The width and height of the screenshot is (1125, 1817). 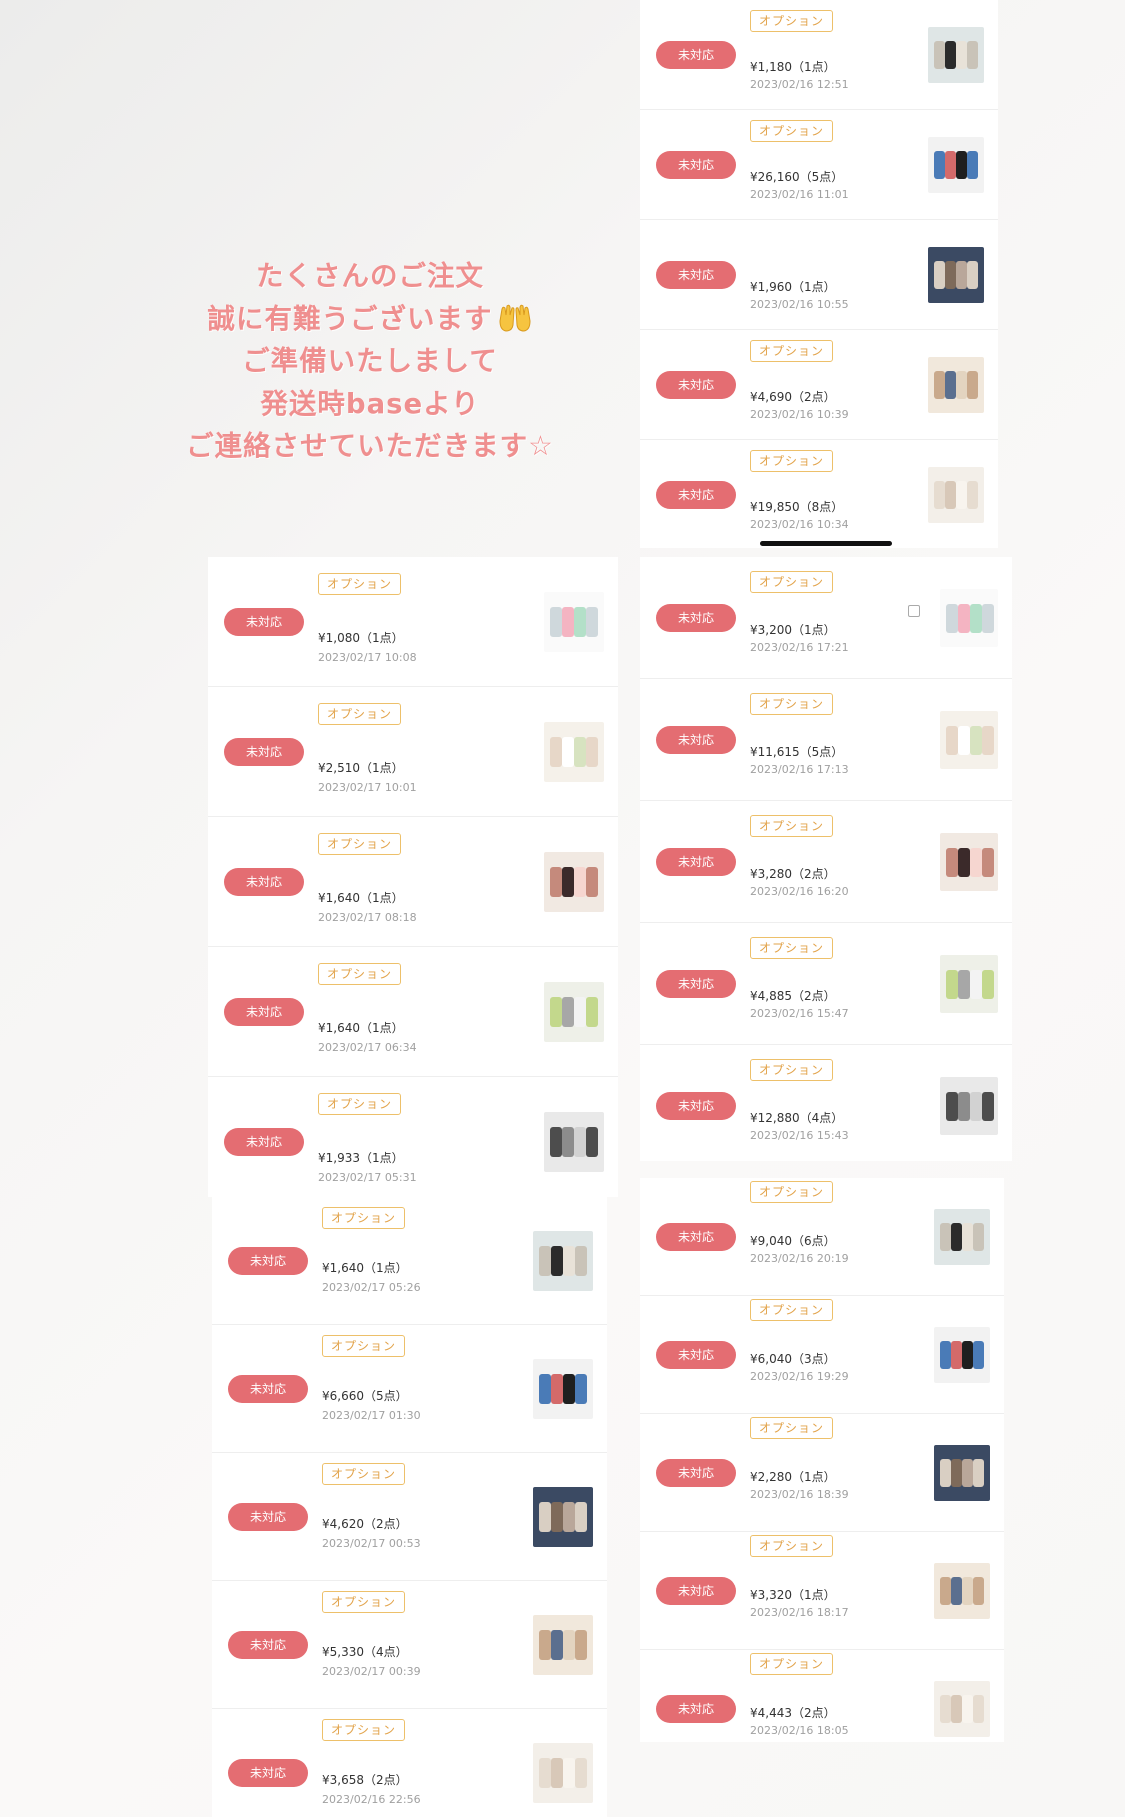 What do you see at coordinates (370, 276) in the screenshot?
I see `message-line-1: たくさんのご注文` at bounding box center [370, 276].